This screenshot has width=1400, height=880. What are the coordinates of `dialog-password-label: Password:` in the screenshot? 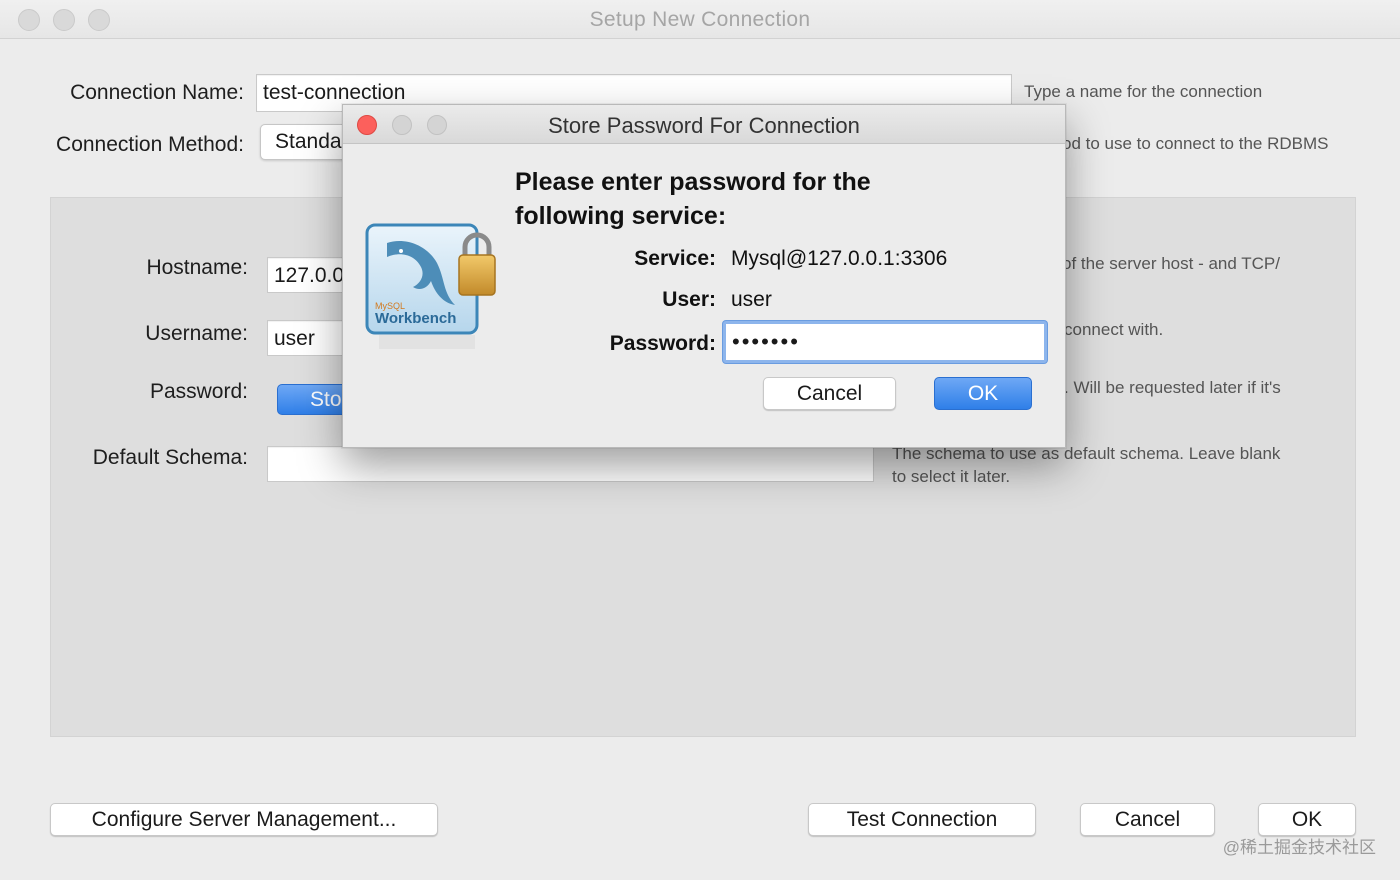 It's located at (662, 343).